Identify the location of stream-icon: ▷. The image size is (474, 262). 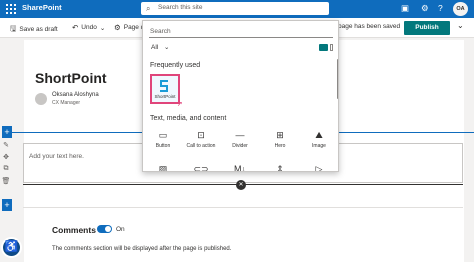
(319, 168).